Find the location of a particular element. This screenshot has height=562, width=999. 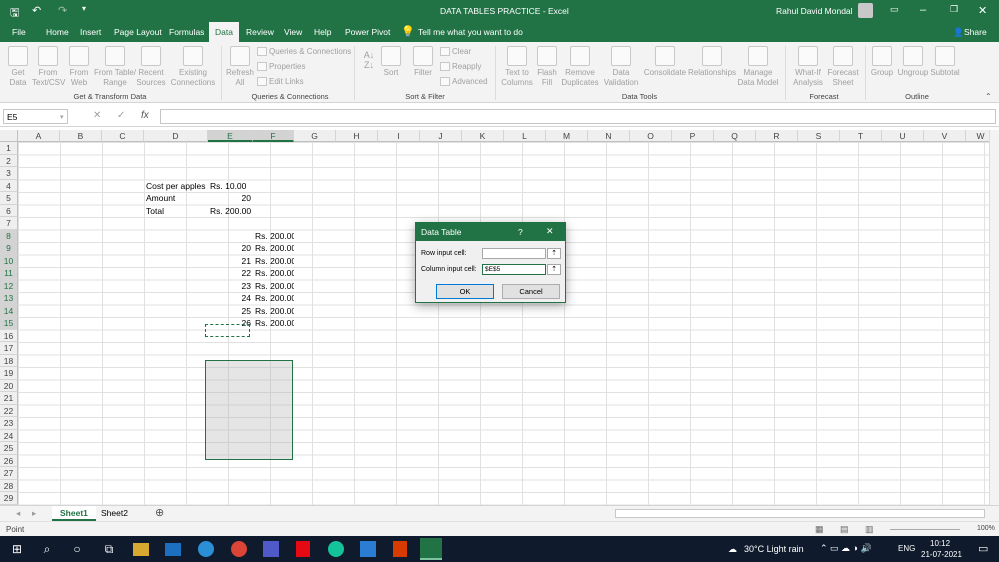

column-header-j: J is located at coordinates (441, 136).